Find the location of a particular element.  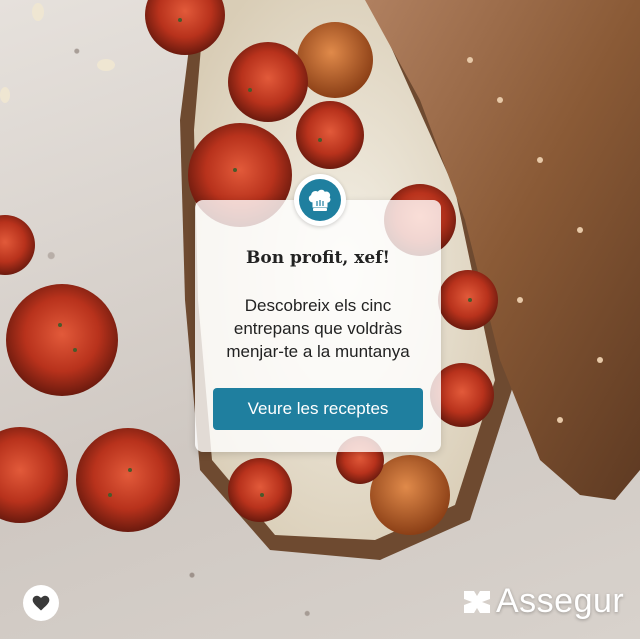

pine-nuts is located at coordinates (57, 53).